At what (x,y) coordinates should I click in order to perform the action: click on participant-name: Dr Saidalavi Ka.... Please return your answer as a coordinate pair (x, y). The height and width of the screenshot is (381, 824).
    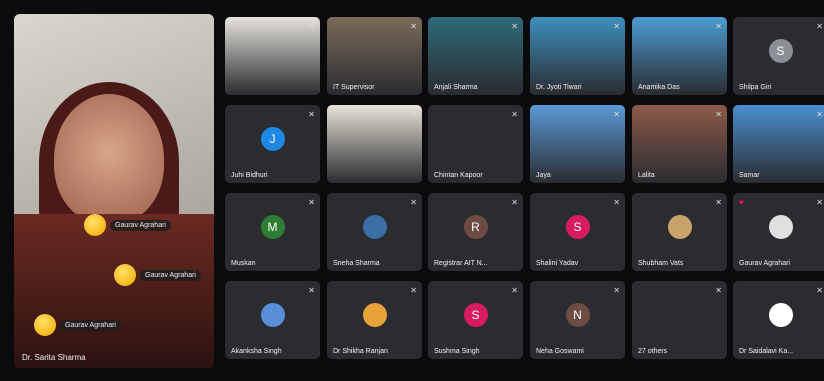
    Looking at the image, I should click on (766, 351).